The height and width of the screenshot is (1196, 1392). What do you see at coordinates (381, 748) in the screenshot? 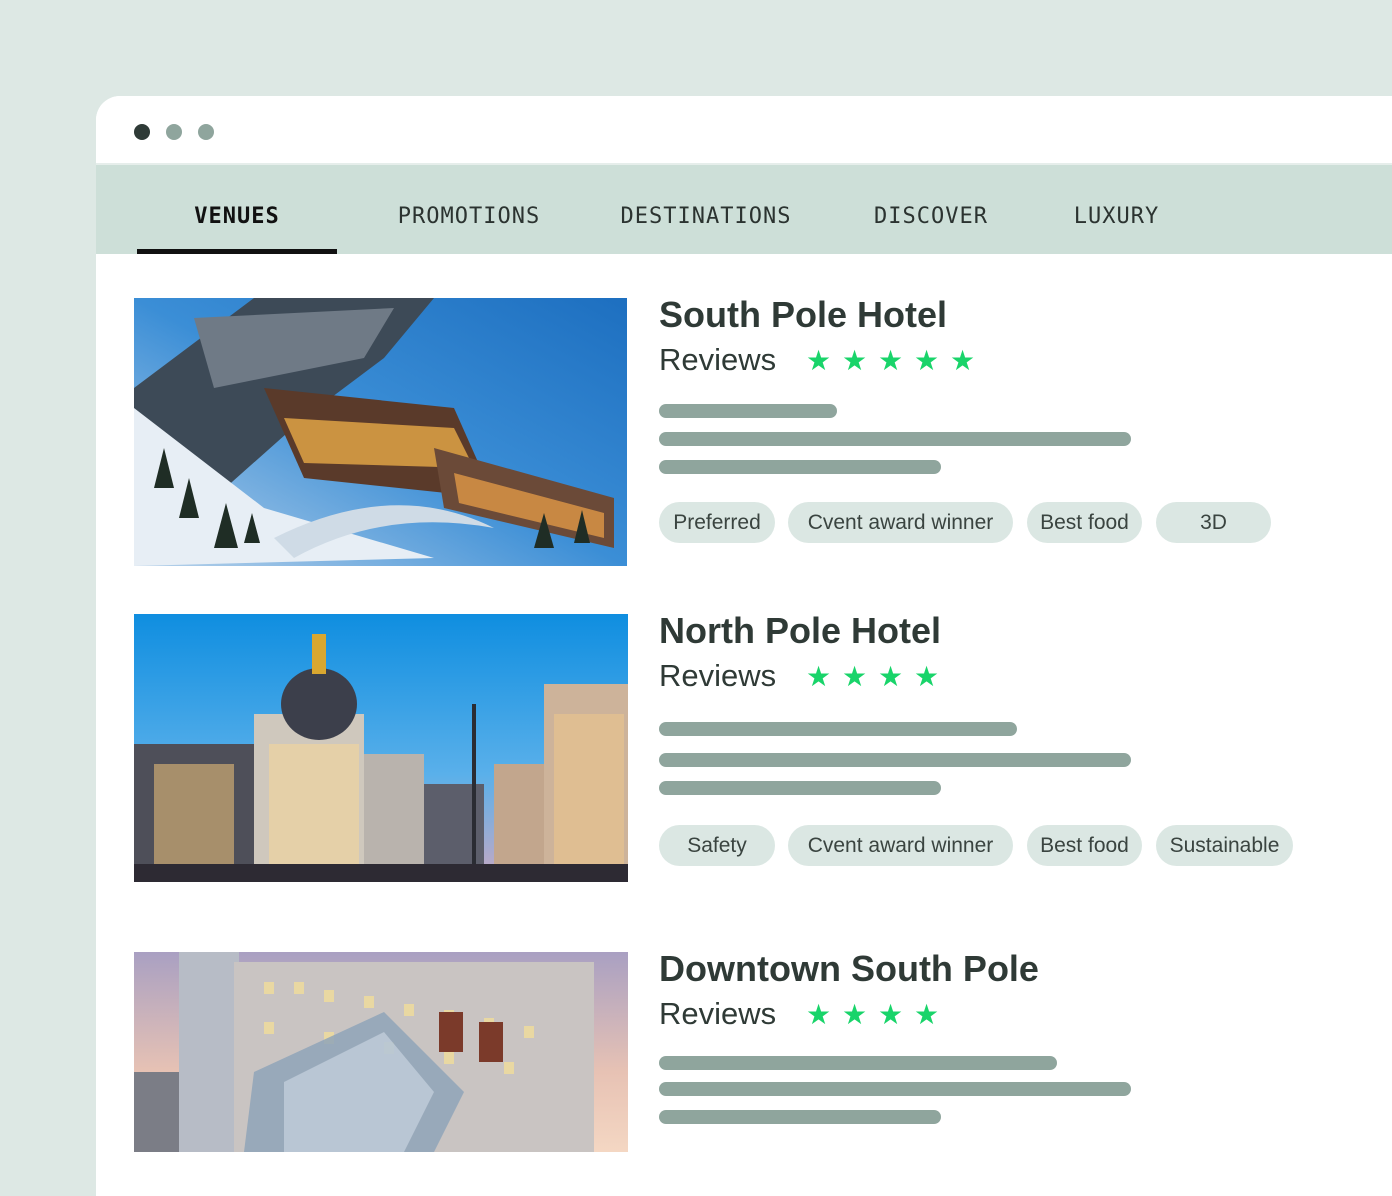
I see `city-street-dusk-photo` at bounding box center [381, 748].